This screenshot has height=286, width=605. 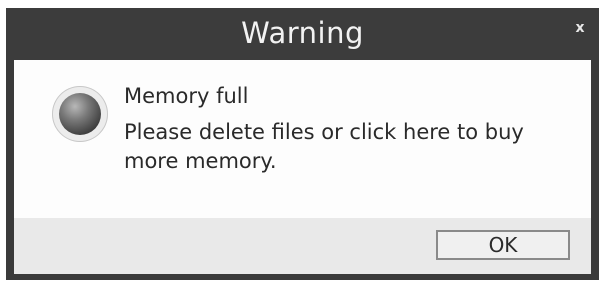 I want to click on ok-button: OK, so click(x=503, y=245).